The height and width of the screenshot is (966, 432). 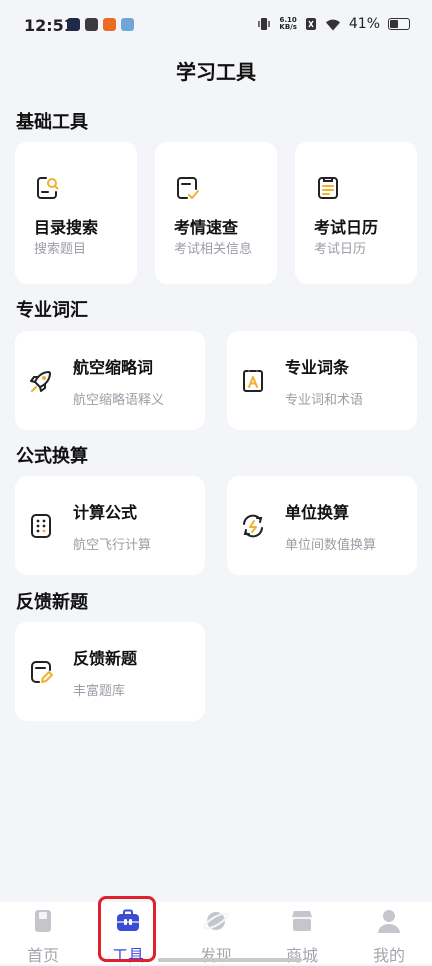 I want to click on calc-formula-card: 计算公式 航空飞行计算, so click(x=110, y=525).